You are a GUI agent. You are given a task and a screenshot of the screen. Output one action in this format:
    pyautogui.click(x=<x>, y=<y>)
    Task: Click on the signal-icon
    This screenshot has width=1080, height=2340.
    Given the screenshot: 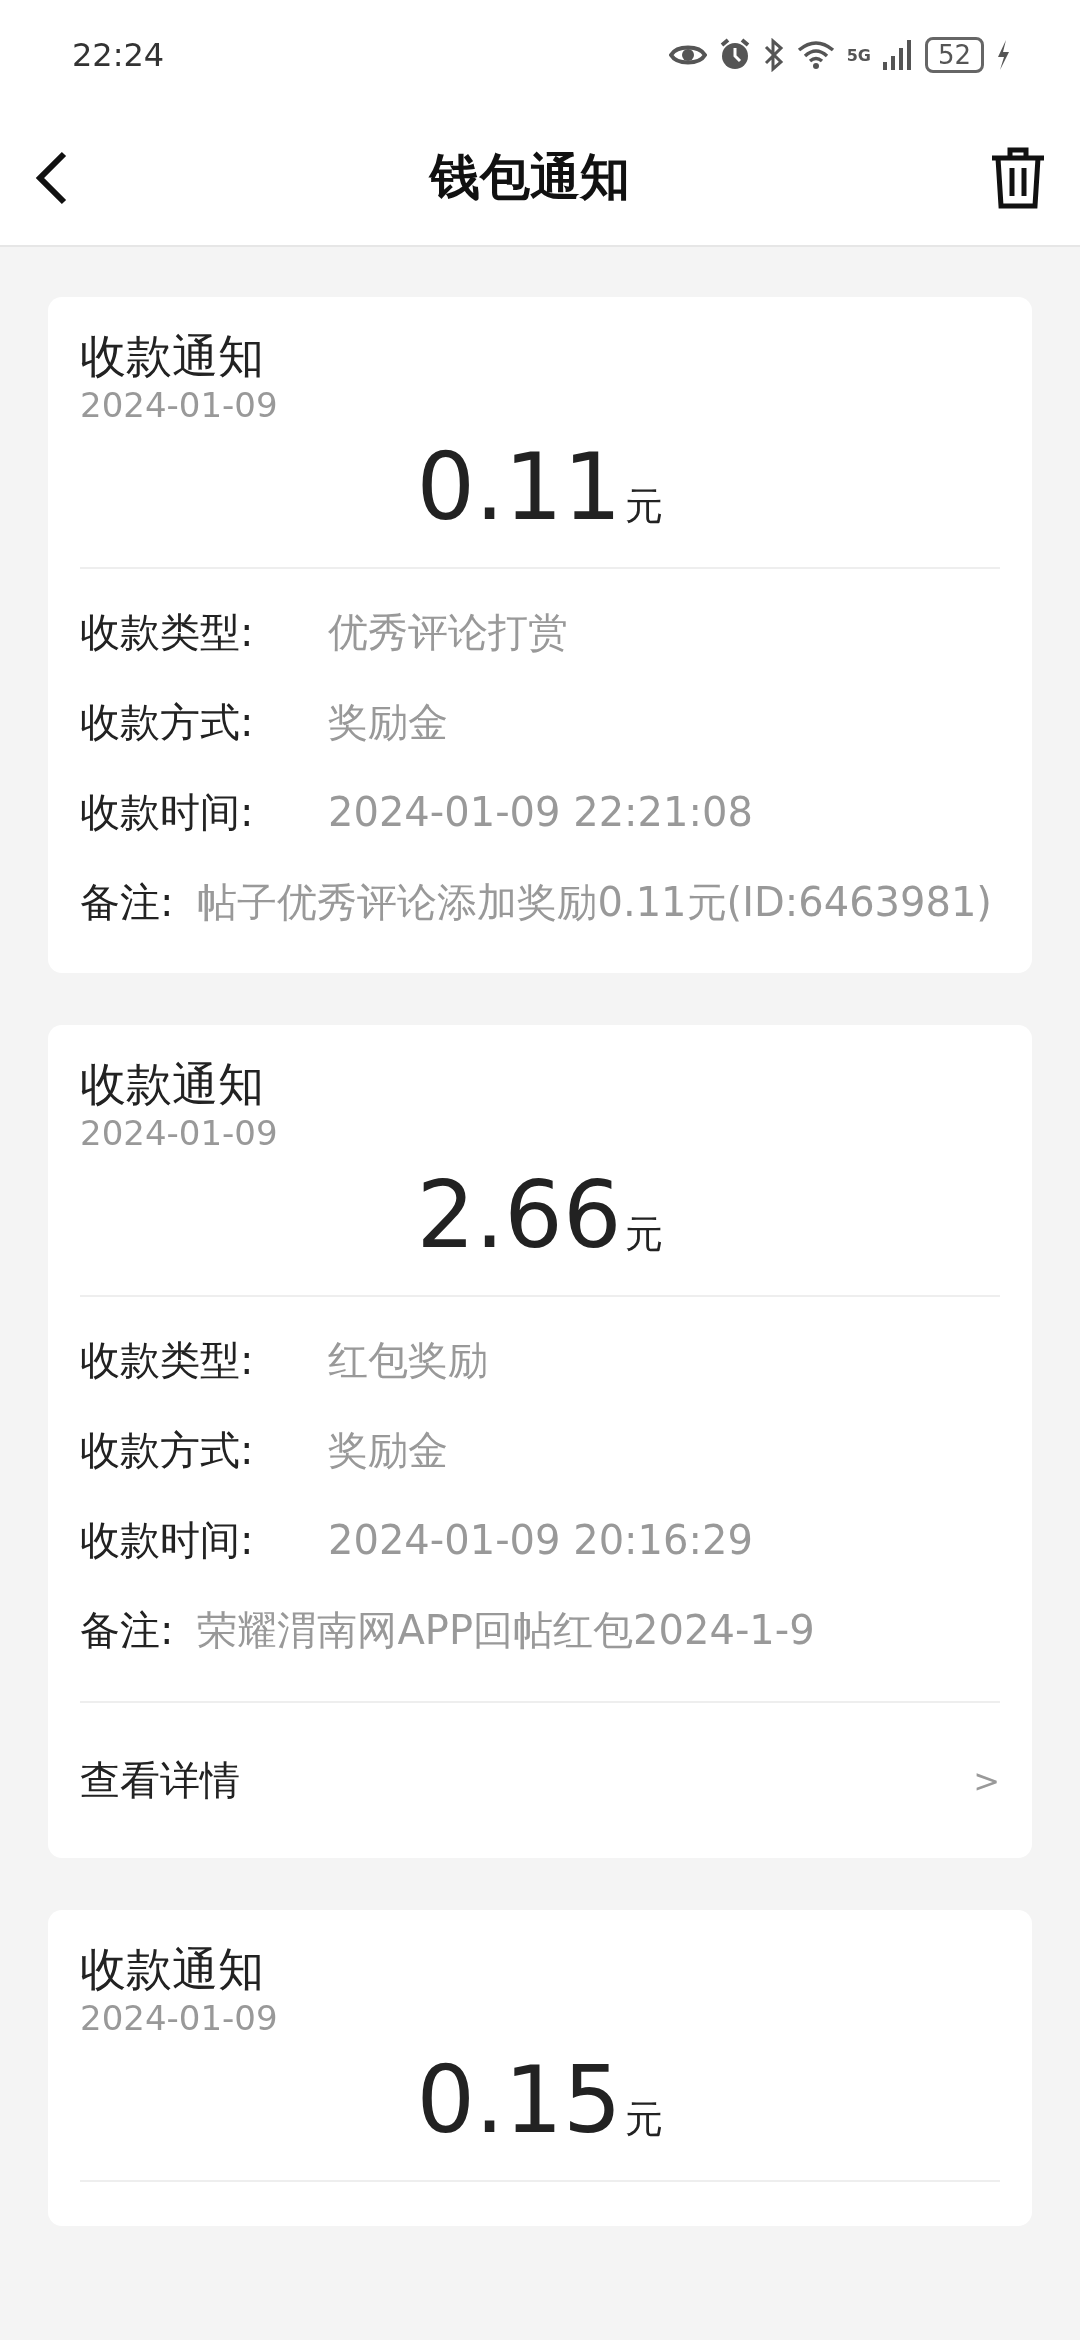 What is the action you would take?
    pyautogui.click(x=897, y=55)
    